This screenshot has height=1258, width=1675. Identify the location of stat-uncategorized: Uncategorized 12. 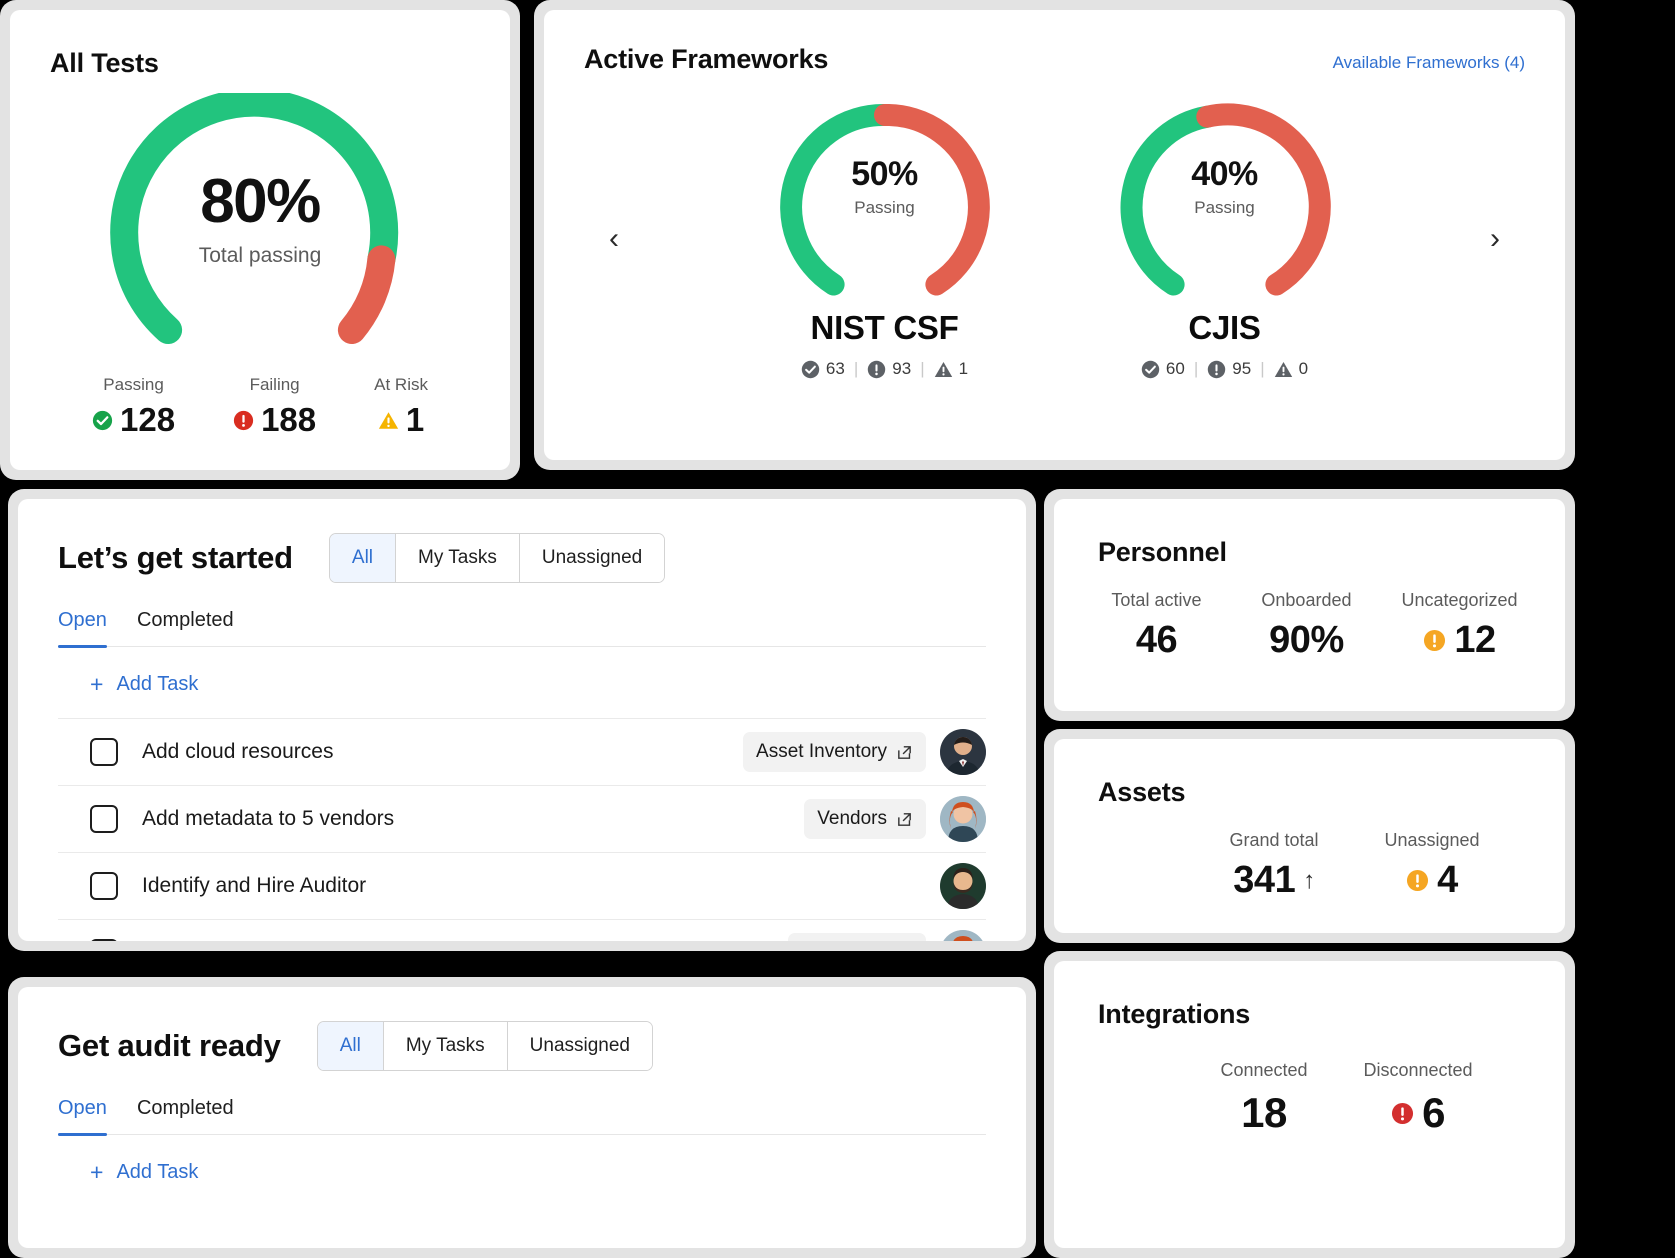
(1459, 626).